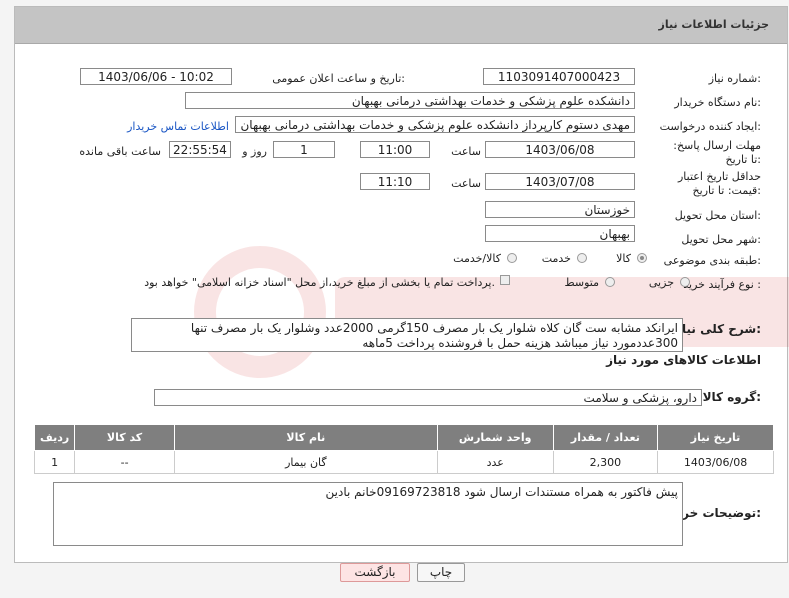 Image resolution: width=789 pixels, height=598 pixels. Describe the element at coordinates (401, 25) in the screenshot. I see `panel-header: جزئیات اطلاعات نیاز` at that location.